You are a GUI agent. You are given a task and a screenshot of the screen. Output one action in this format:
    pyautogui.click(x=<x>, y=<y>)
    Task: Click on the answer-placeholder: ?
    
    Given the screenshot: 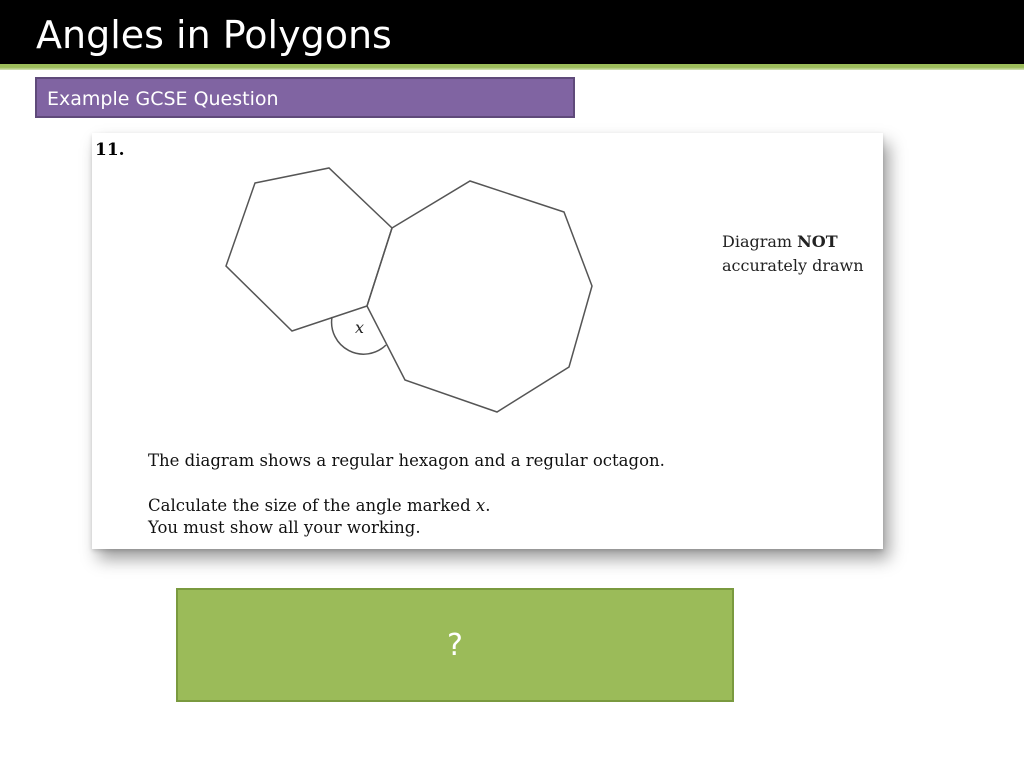 What is the action you would take?
    pyautogui.click(x=455, y=645)
    